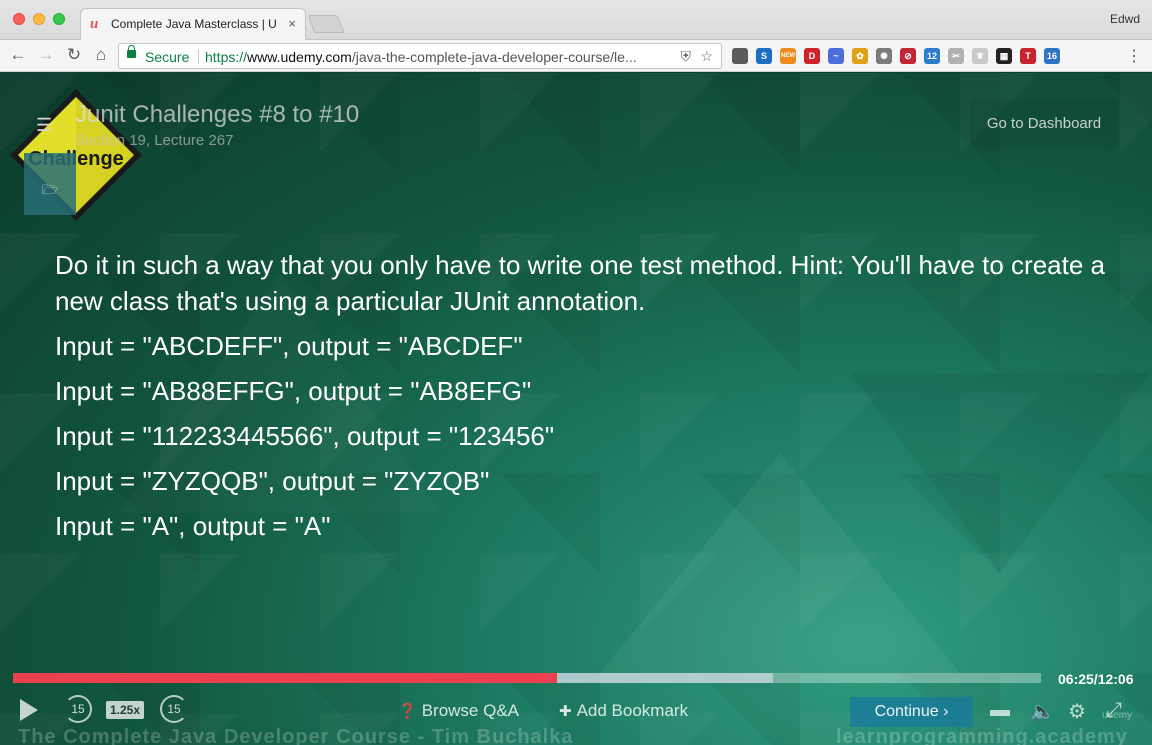  Describe the element at coordinates (154, 140) in the screenshot. I see `lecture-subtitle: Section 19, Lecture 267` at that location.